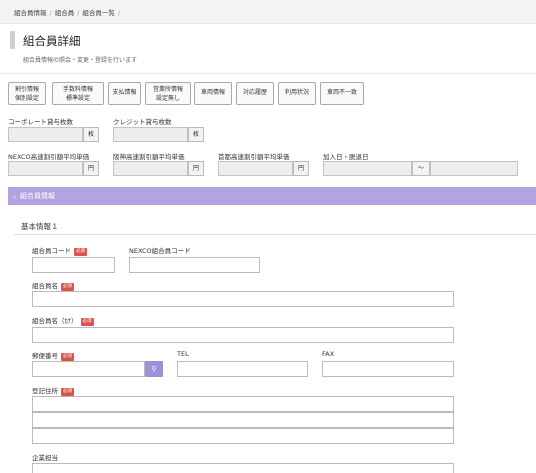 The image size is (536, 473). What do you see at coordinates (388, 369) in the screenshot?
I see `fax-input` at bounding box center [388, 369].